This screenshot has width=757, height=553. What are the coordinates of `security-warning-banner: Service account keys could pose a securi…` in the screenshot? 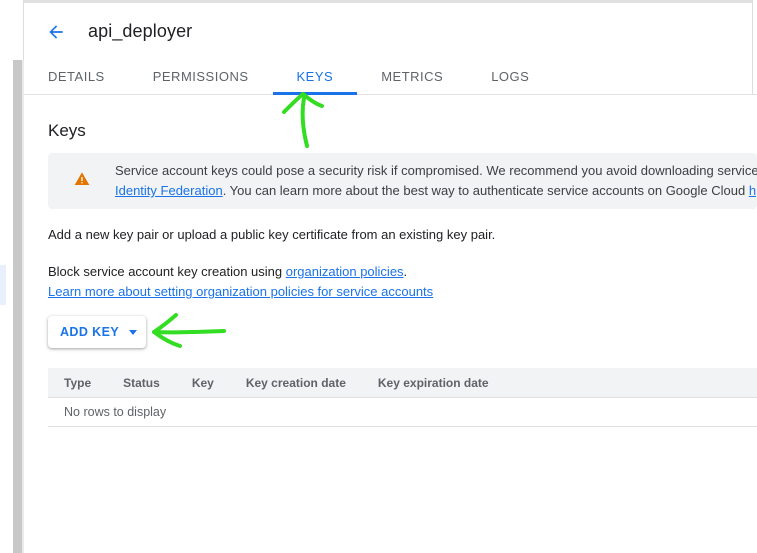 It's located at (402, 181).